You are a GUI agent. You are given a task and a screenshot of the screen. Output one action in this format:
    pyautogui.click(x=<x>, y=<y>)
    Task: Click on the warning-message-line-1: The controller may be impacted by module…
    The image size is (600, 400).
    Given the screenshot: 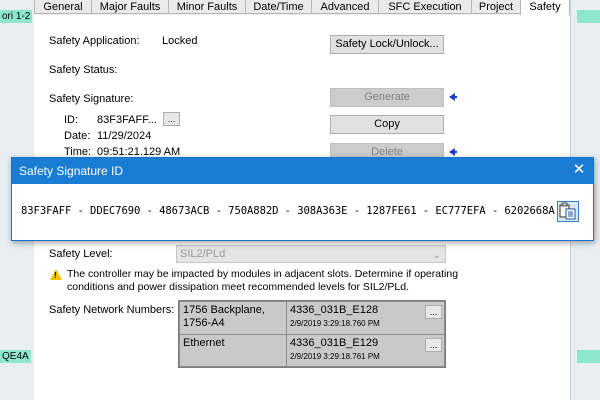 What is the action you would take?
    pyautogui.click(x=263, y=274)
    